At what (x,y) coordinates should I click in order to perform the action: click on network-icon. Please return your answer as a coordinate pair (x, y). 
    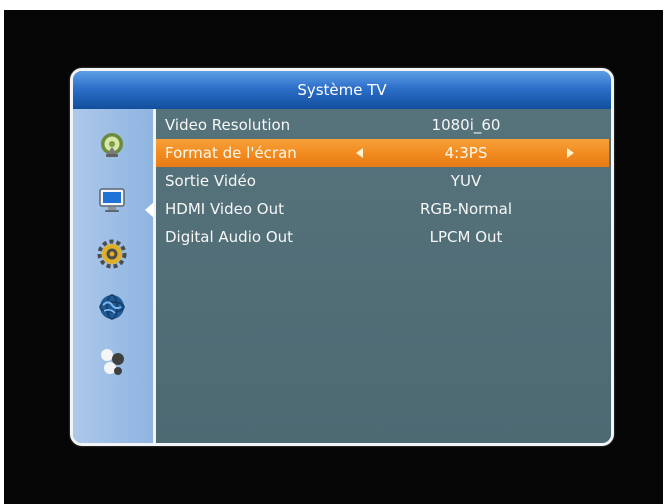
    Looking at the image, I should click on (112, 361).